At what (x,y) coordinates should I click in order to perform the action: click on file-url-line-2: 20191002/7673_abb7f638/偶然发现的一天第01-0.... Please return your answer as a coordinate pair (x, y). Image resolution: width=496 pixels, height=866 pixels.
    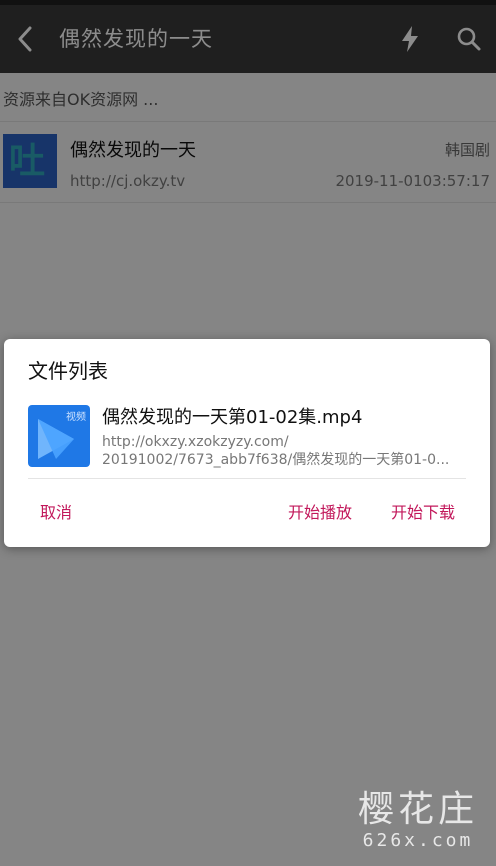
    Looking at the image, I should click on (276, 460).